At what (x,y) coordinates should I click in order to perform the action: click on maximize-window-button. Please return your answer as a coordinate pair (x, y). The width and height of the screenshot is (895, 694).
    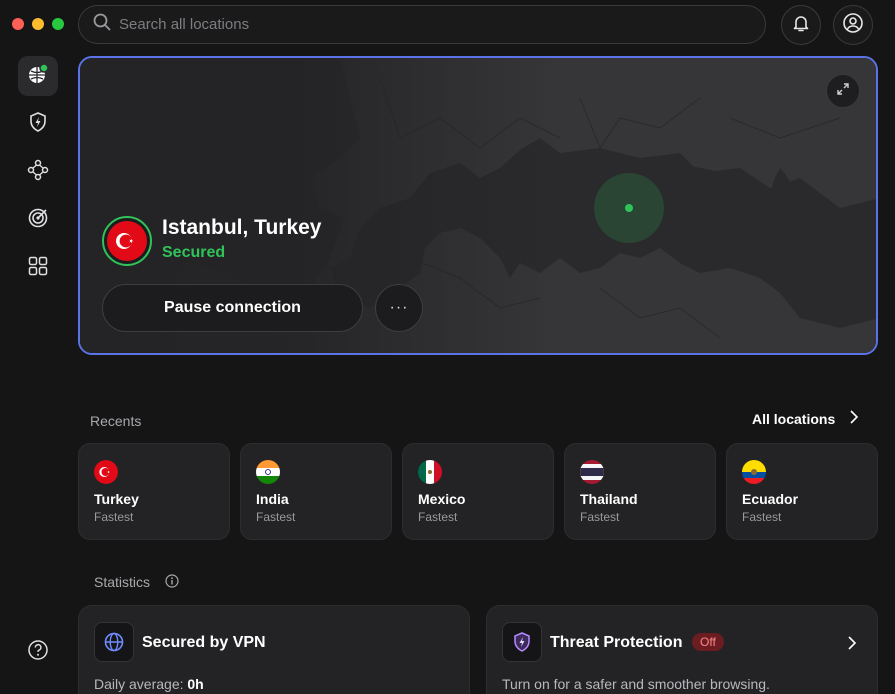
    Looking at the image, I should click on (58, 24).